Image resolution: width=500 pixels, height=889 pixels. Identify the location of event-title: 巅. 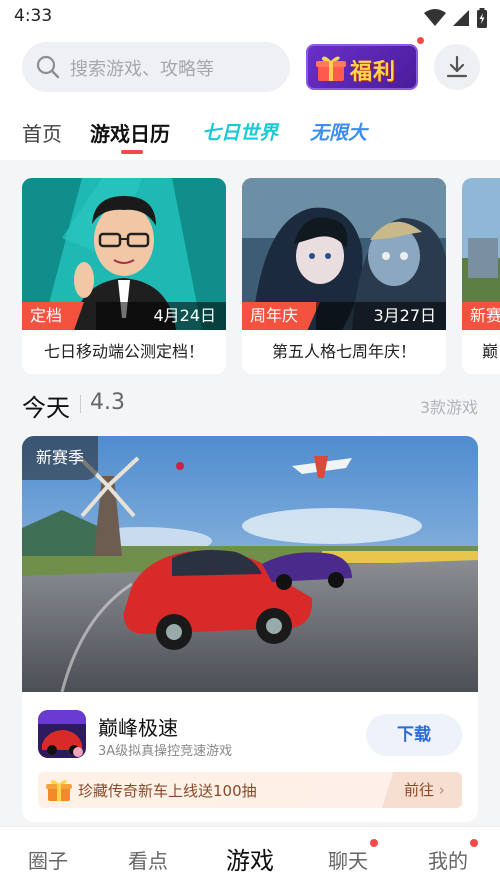
(490, 351).